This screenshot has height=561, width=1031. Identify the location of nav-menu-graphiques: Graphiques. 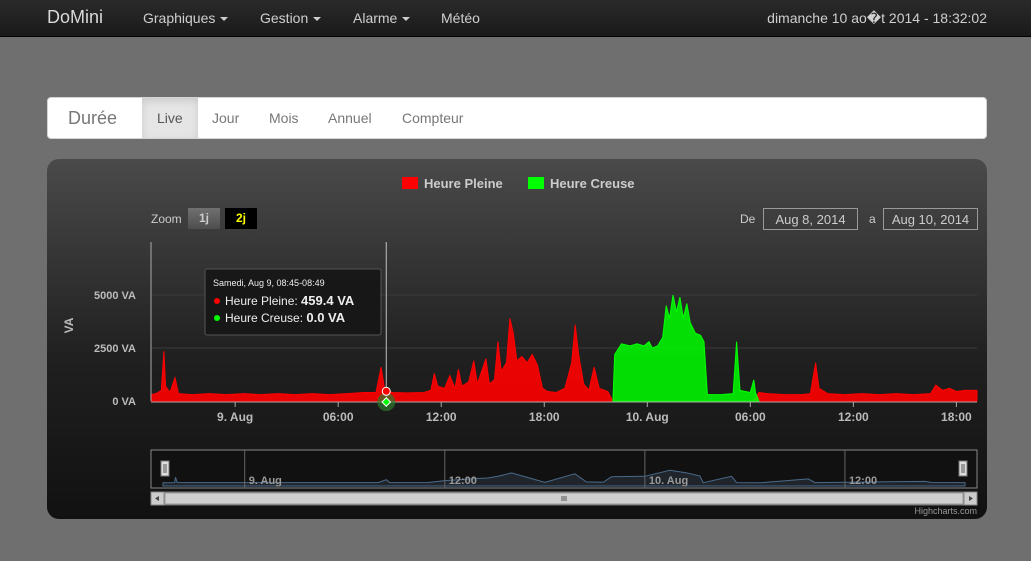
(186, 18).